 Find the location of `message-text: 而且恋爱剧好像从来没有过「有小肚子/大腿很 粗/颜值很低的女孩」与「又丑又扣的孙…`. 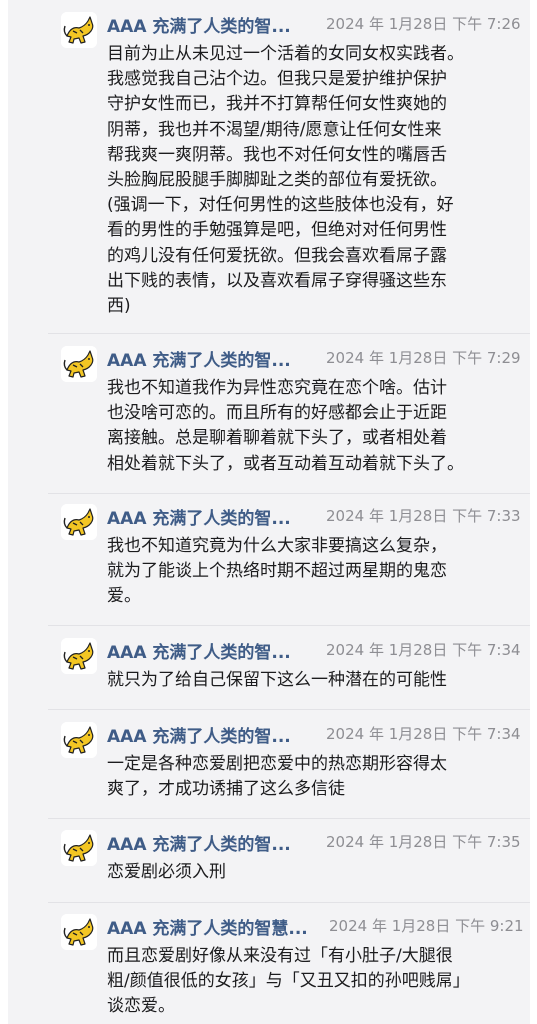

message-text: 而且恋爱剧好像从来没有过「有小肚子/大腿很 粗/颜值很低的女孩」与「又丑又扣的孙… is located at coordinates (288, 981).